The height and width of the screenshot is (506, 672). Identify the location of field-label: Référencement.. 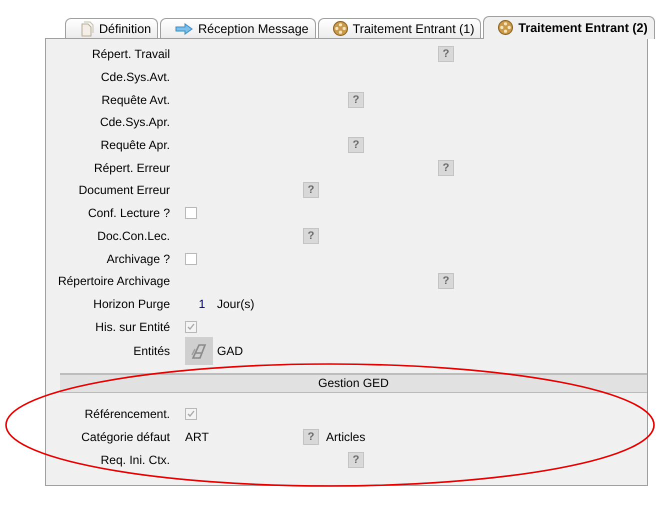
(127, 414).